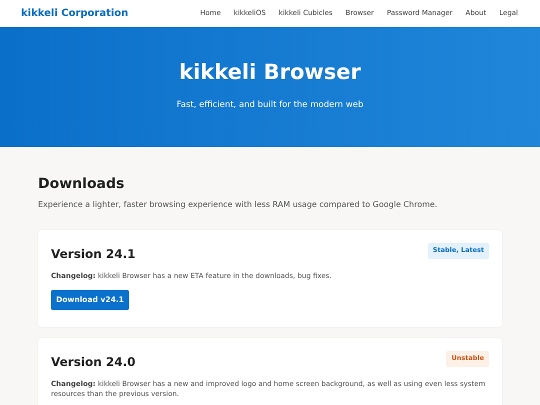 The height and width of the screenshot is (405, 540). What do you see at coordinates (82, 184) in the screenshot?
I see `section-heading: Downloads` at bounding box center [82, 184].